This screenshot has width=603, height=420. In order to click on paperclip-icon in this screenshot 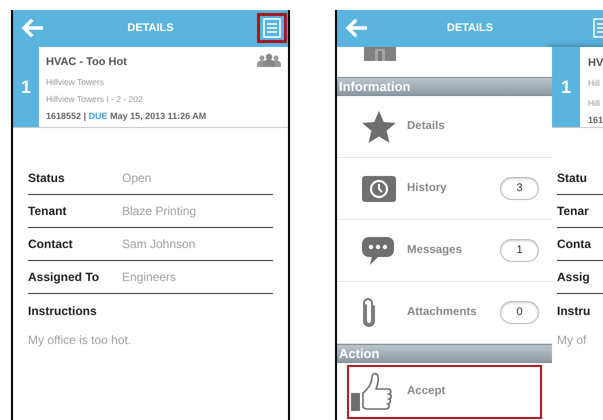, I will do `click(369, 313)`.